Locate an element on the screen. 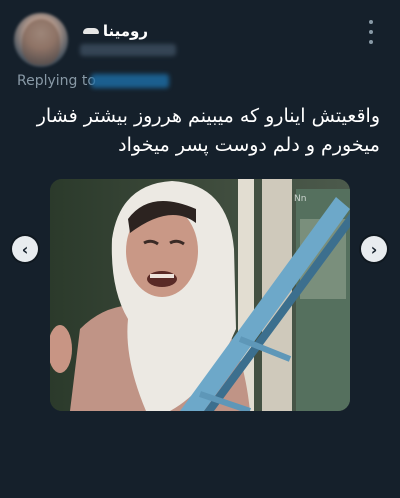  media-prev-button: ‹ is located at coordinates (25, 249).